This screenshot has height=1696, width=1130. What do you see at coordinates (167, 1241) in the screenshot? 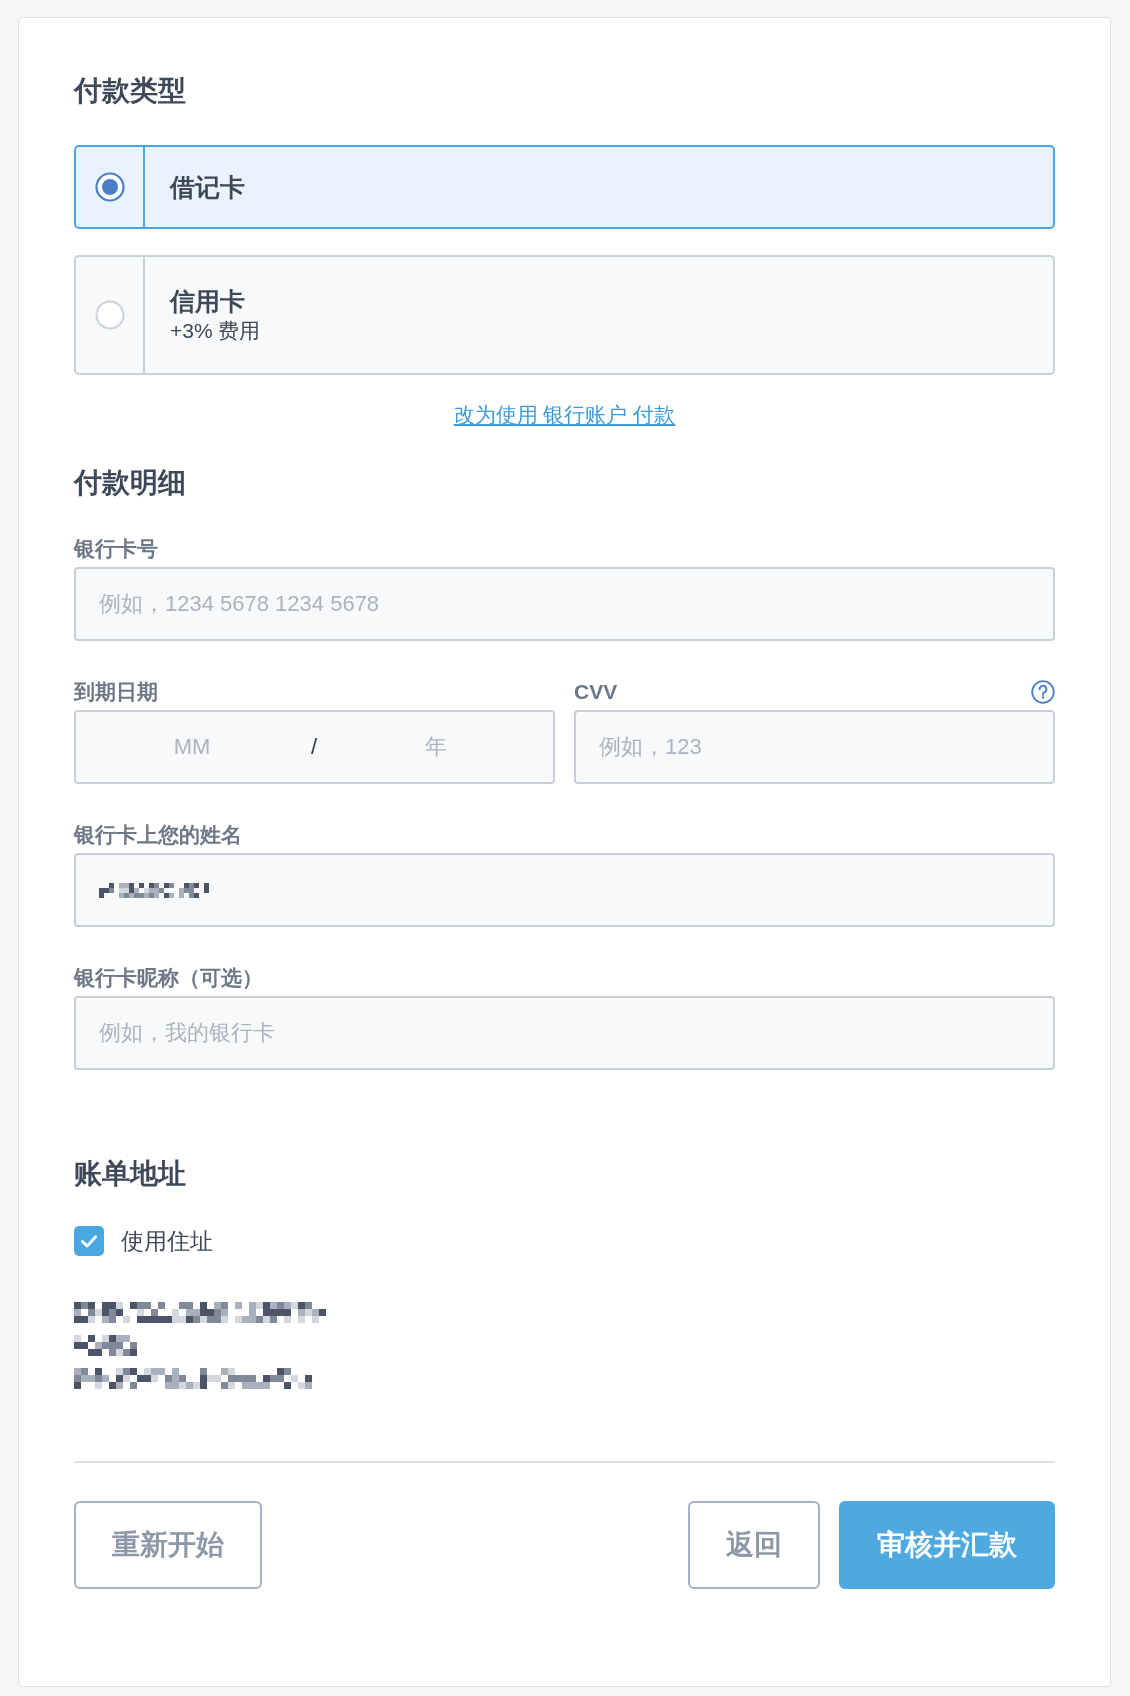
I see `checkbox-label: 使用住址` at bounding box center [167, 1241].